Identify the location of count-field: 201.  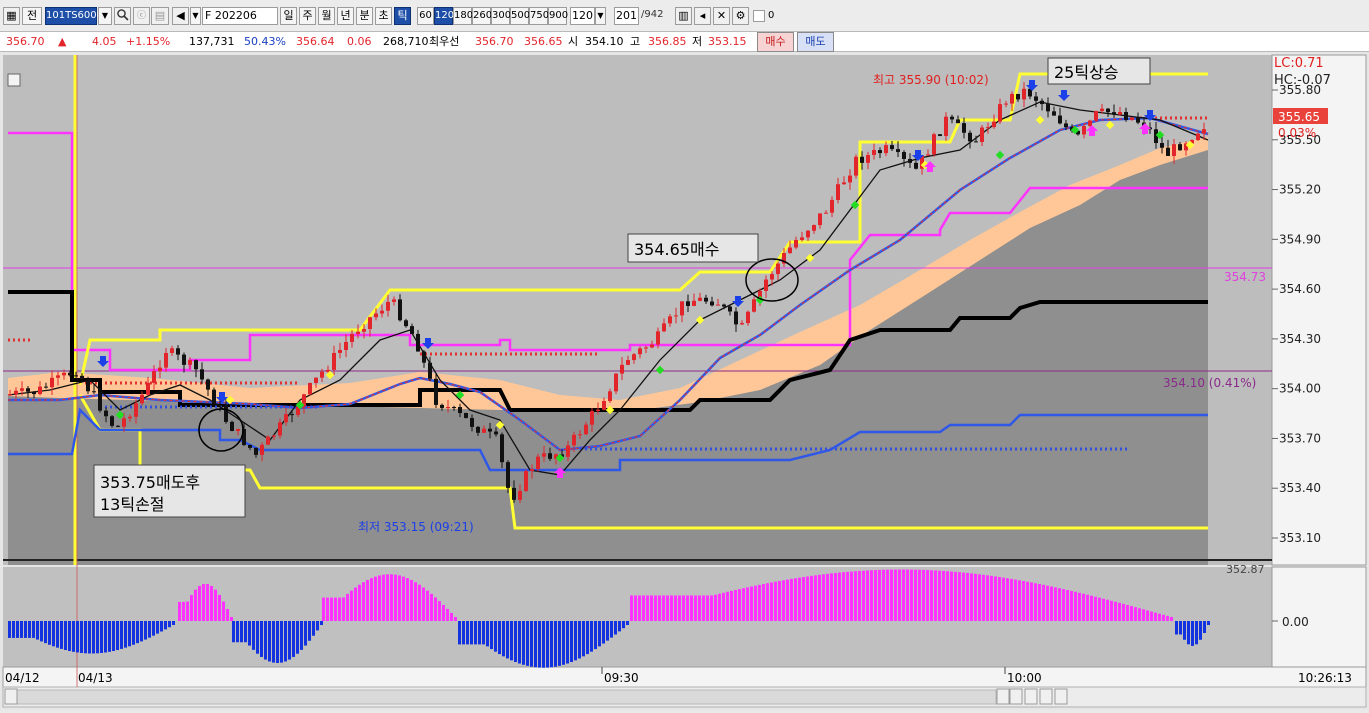
(626, 16).